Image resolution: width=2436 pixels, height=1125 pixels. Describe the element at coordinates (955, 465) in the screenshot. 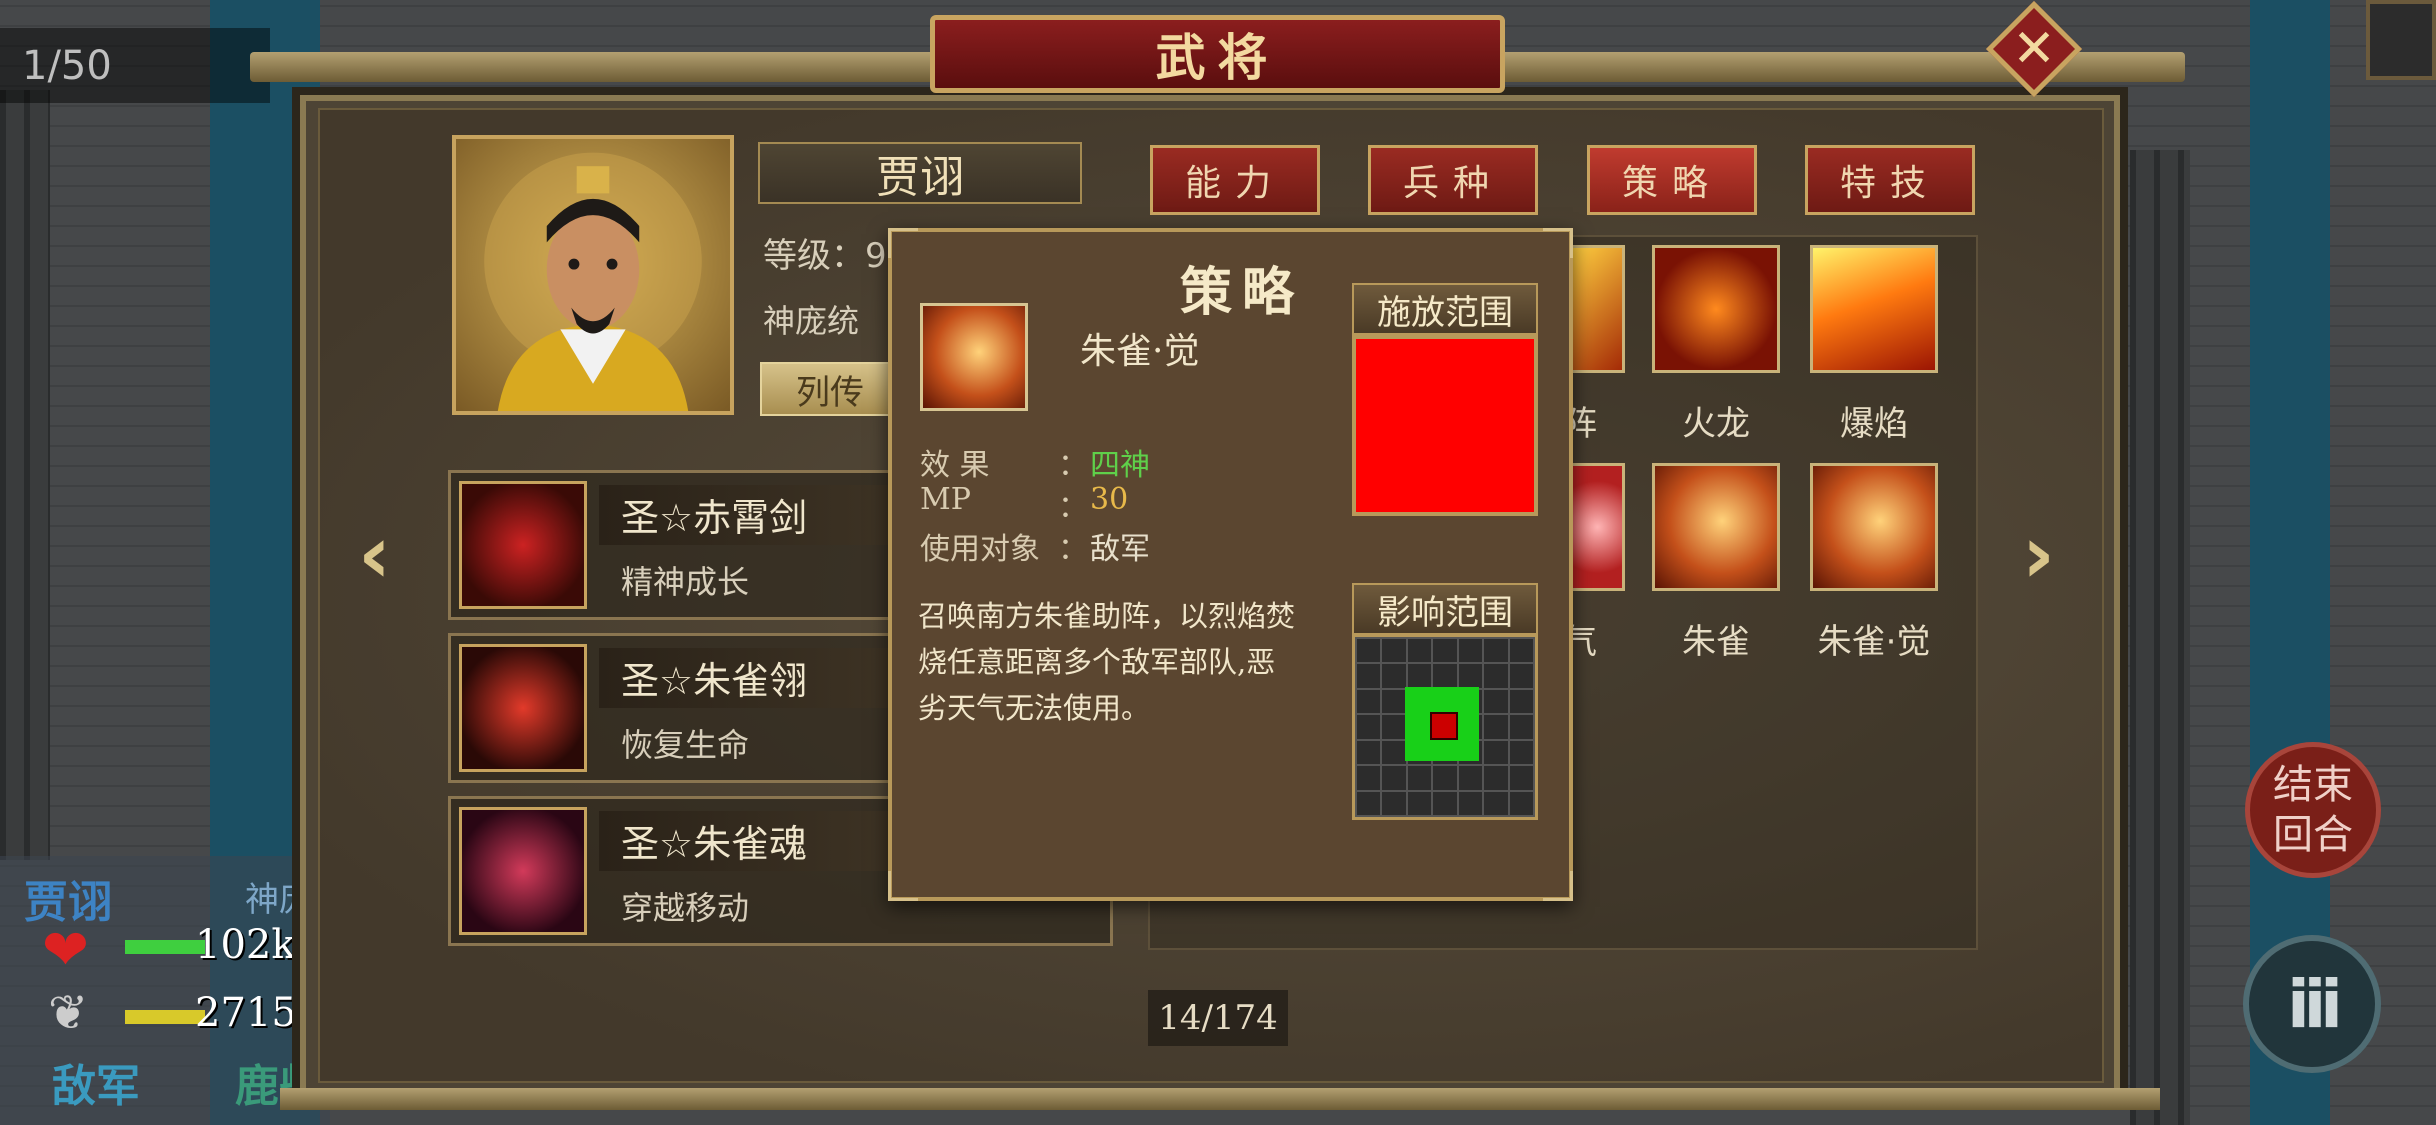

I see `tooltip-effect-label: 效 果` at that location.